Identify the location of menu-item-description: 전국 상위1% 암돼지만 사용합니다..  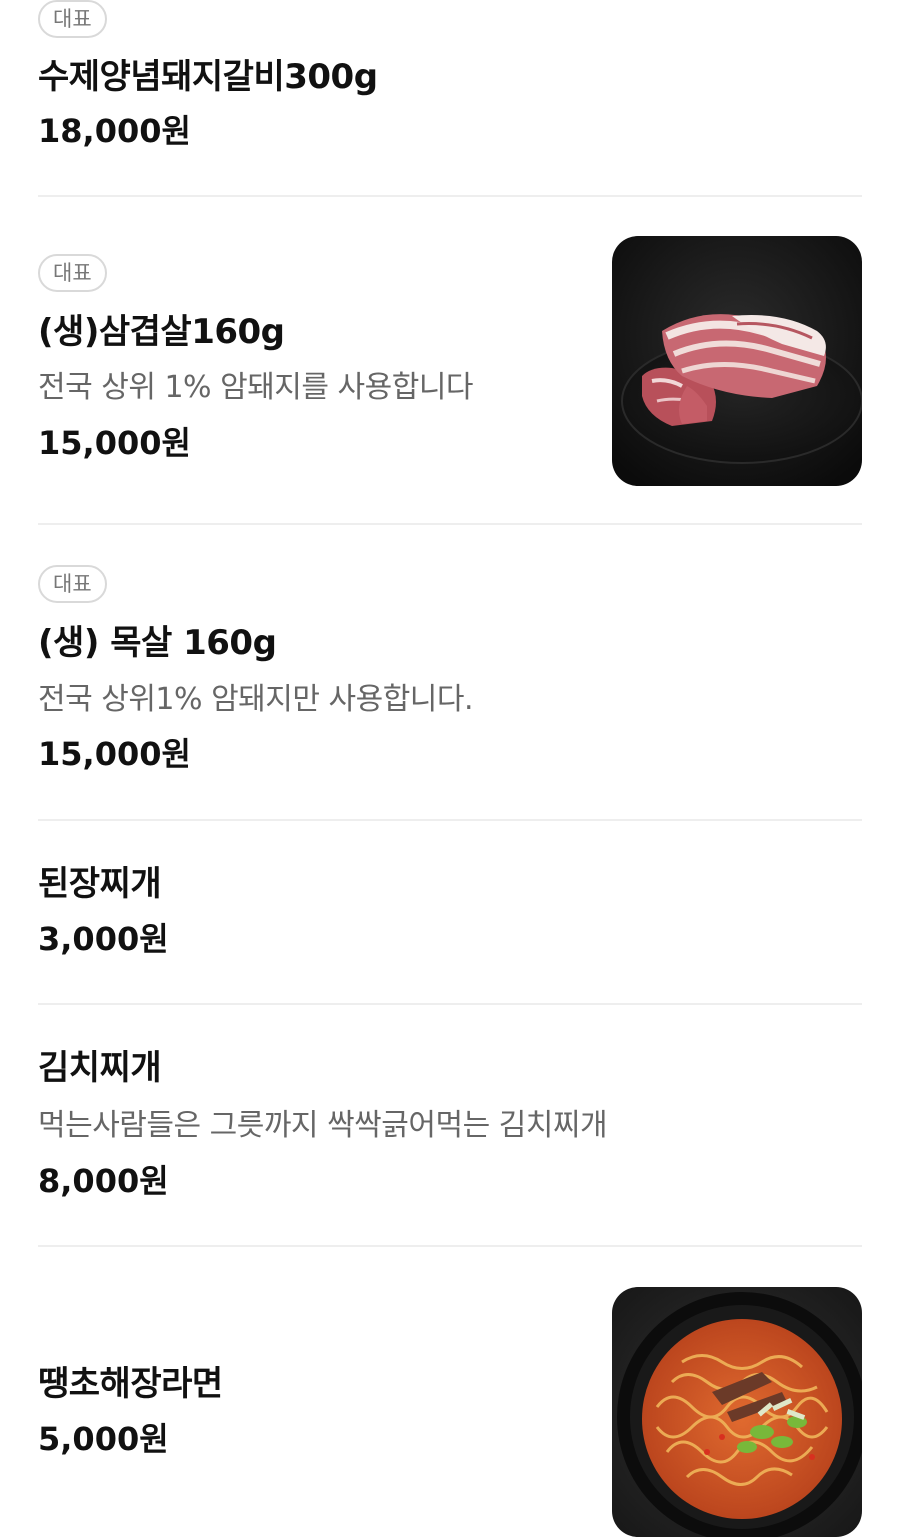
(256, 699).